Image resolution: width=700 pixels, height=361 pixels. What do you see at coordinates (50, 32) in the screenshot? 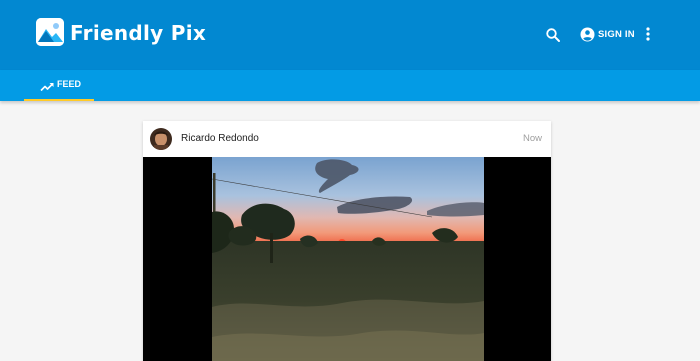
I see `app-logo-icon` at bounding box center [50, 32].